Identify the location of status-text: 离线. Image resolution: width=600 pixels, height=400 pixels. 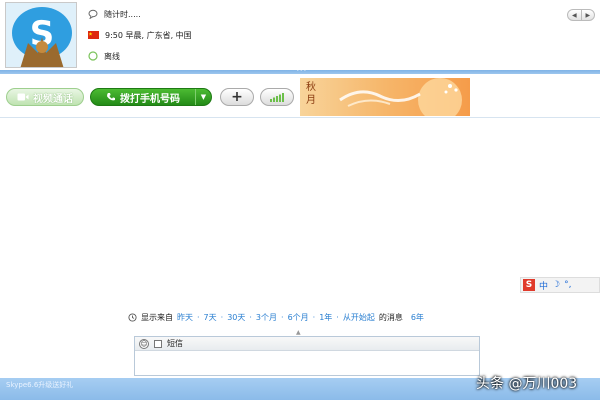
(112, 56).